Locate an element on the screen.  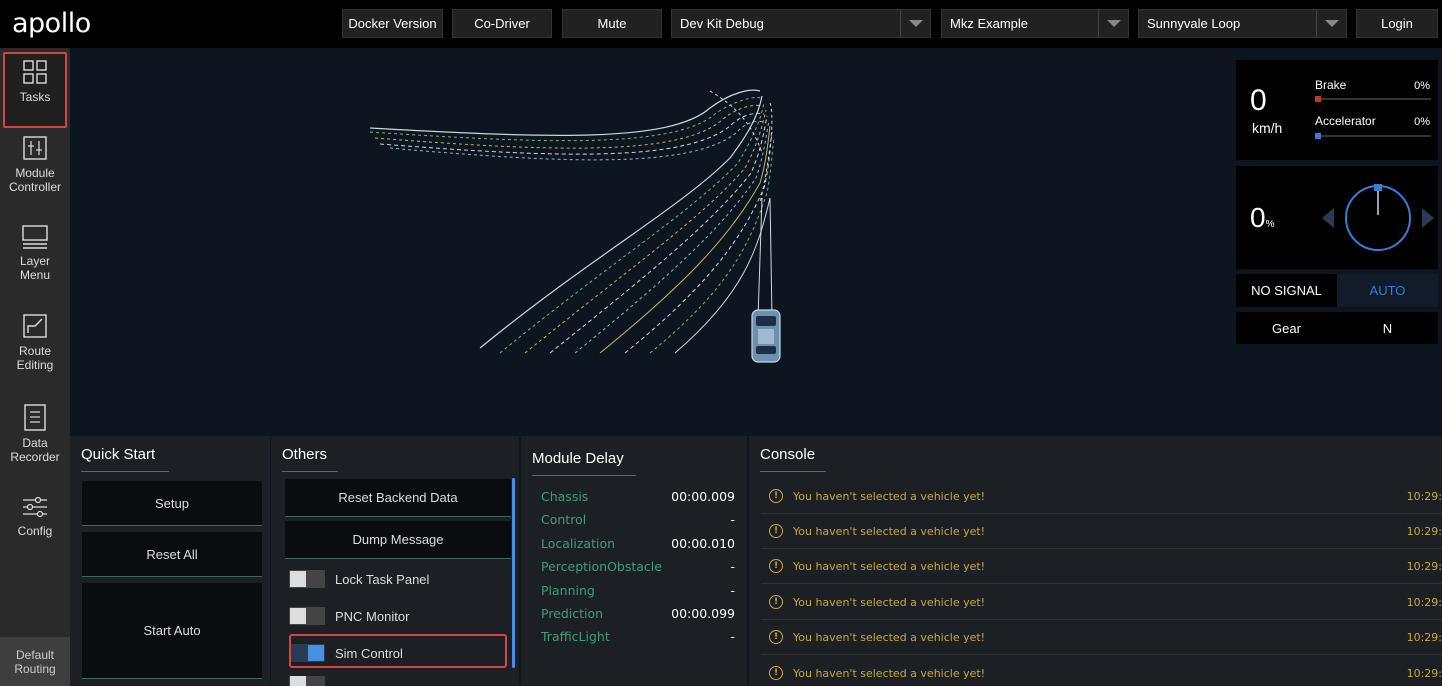
sidebar-item-label: Config is located at coordinates (35, 531).